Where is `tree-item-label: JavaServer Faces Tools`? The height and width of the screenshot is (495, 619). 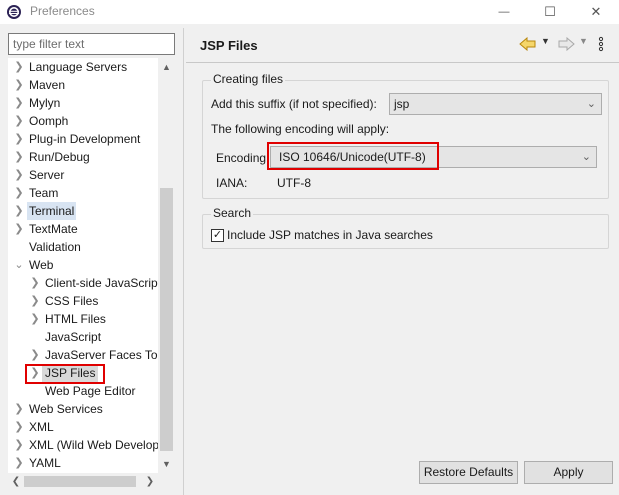 tree-item-label: JavaServer Faces Tools is located at coordinates (109, 355).